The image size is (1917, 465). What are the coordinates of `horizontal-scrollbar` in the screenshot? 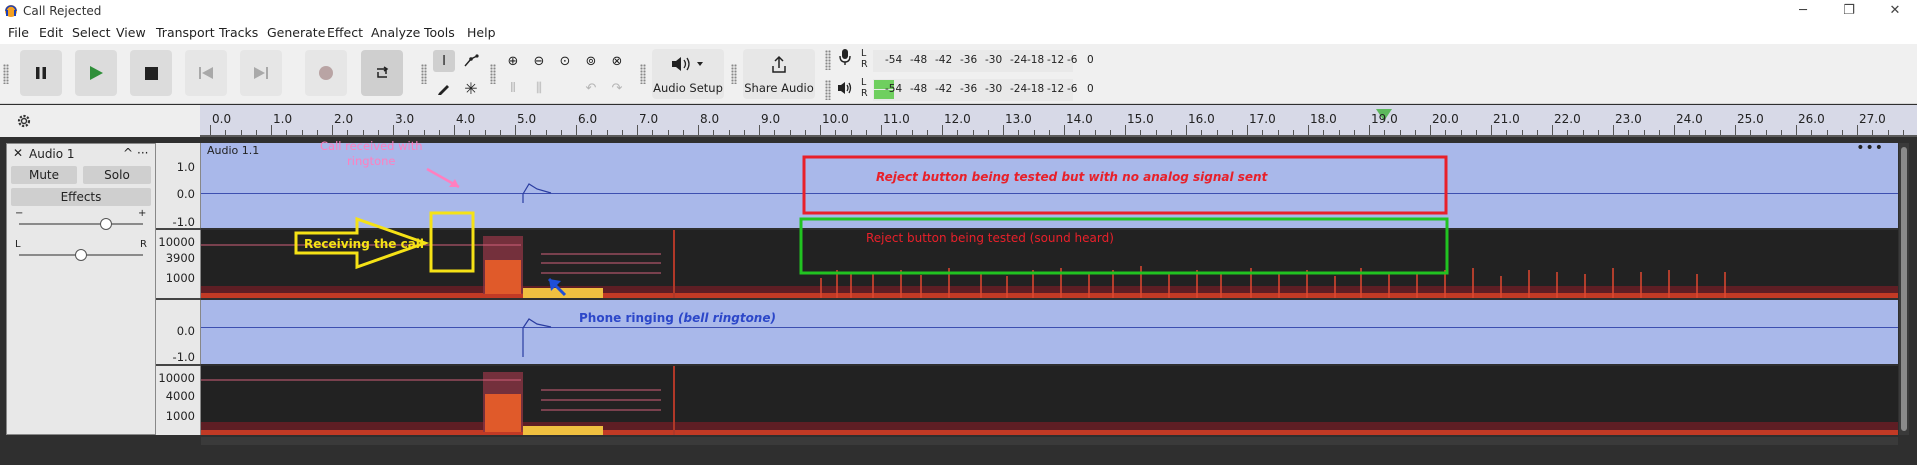 It's located at (1049, 441).